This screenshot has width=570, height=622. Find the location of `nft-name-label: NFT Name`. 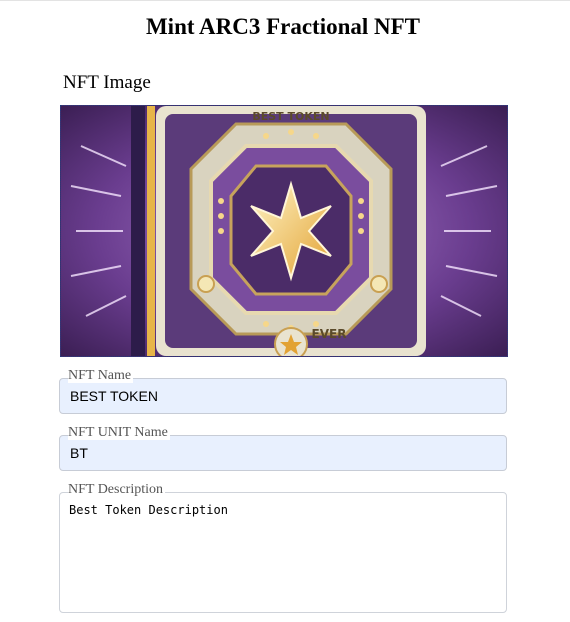

nft-name-label: NFT Name is located at coordinates (101, 375).